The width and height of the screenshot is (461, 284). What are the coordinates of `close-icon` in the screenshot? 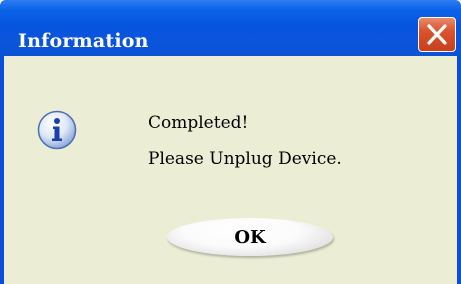 It's located at (437, 34).